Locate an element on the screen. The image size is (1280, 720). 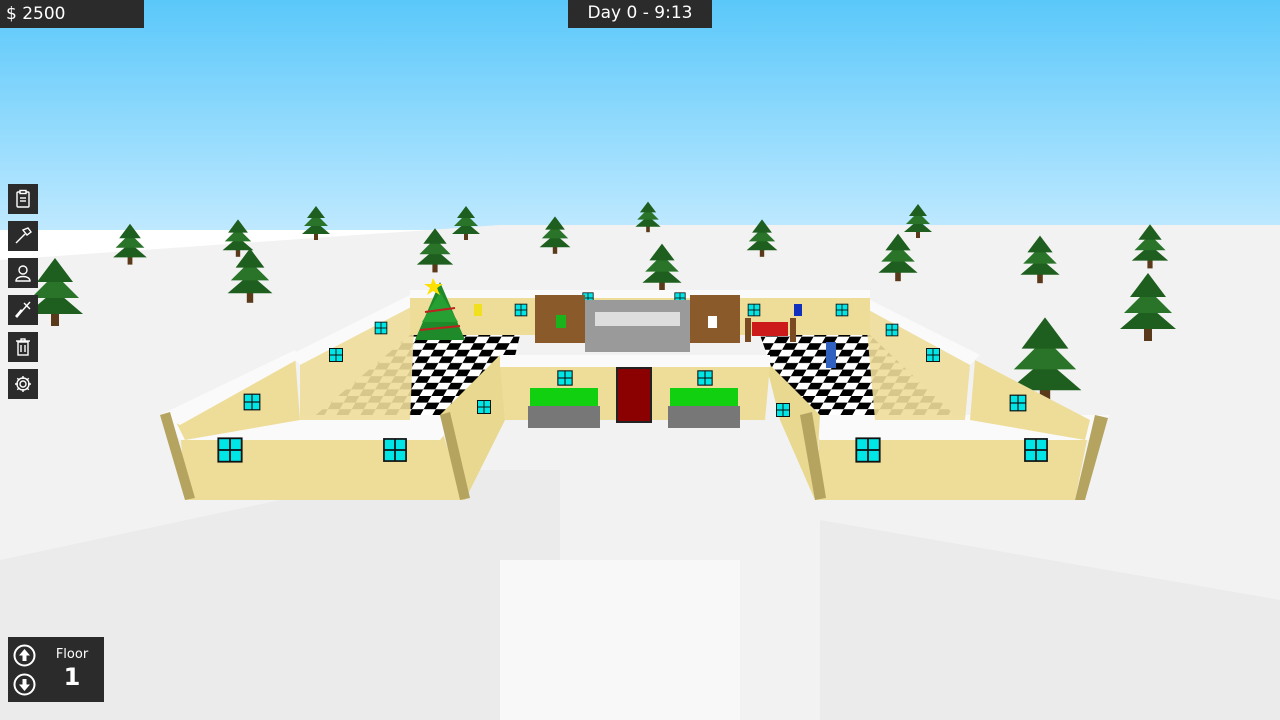
front-door is located at coordinates (634, 395).